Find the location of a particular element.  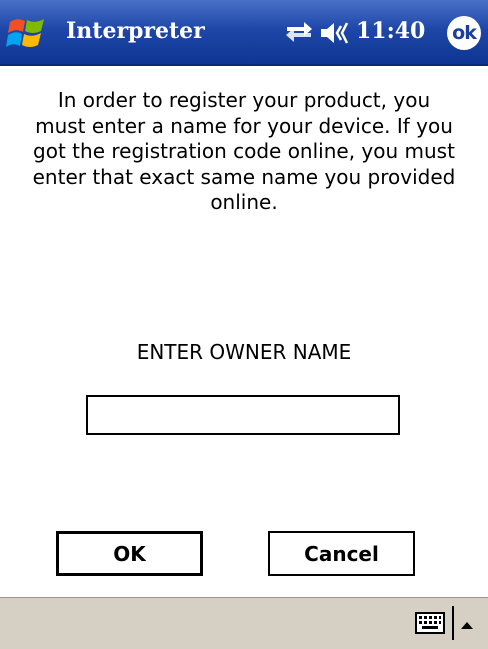

ok-button: ok is located at coordinates (464, 33).